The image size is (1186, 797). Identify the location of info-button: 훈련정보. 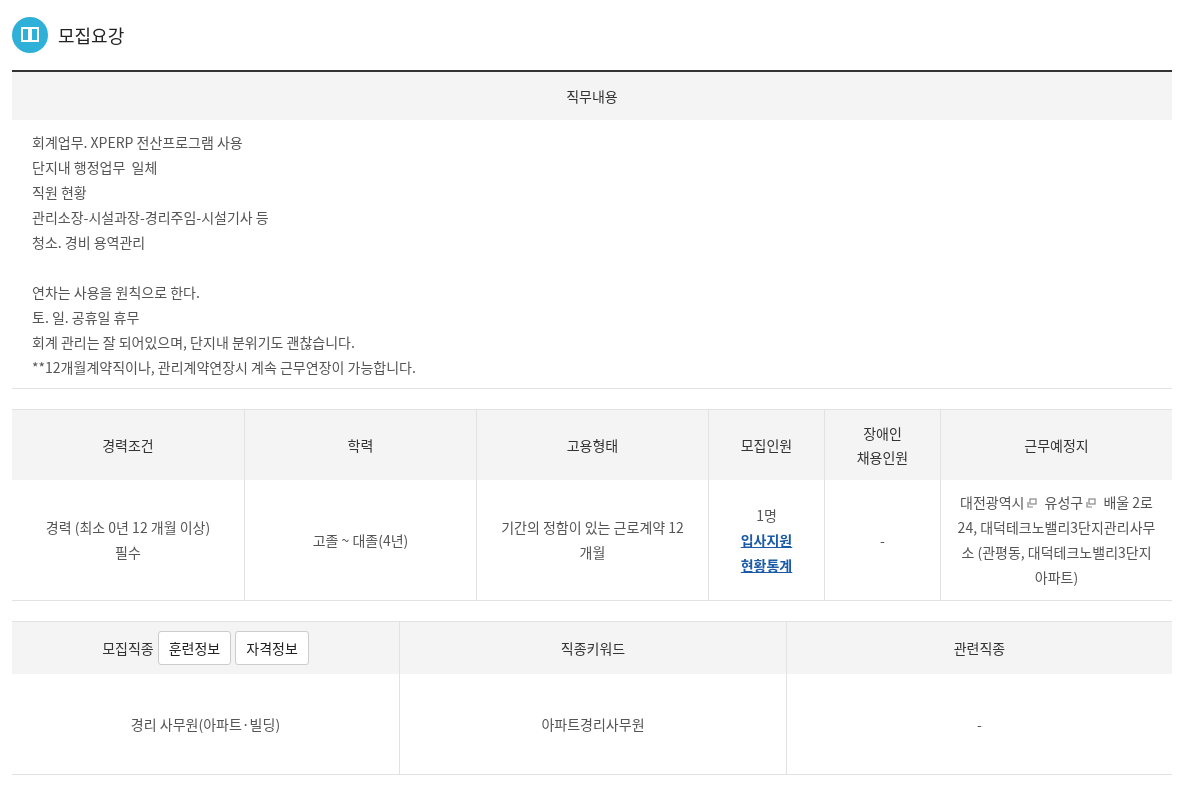
(194, 648).